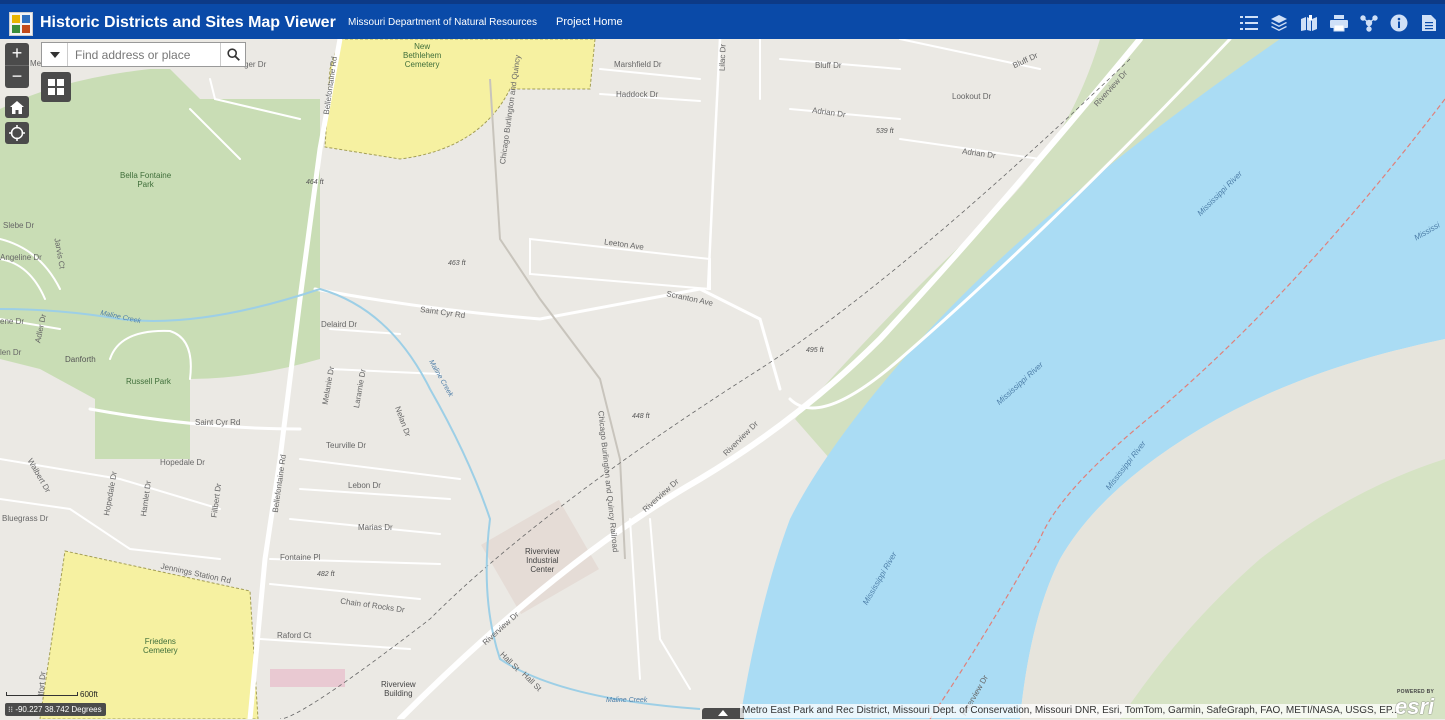 This screenshot has width=1445, height=720. What do you see at coordinates (638, 64) in the screenshot?
I see `map-label: Marshfield Dr` at bounding box center [638, 64].